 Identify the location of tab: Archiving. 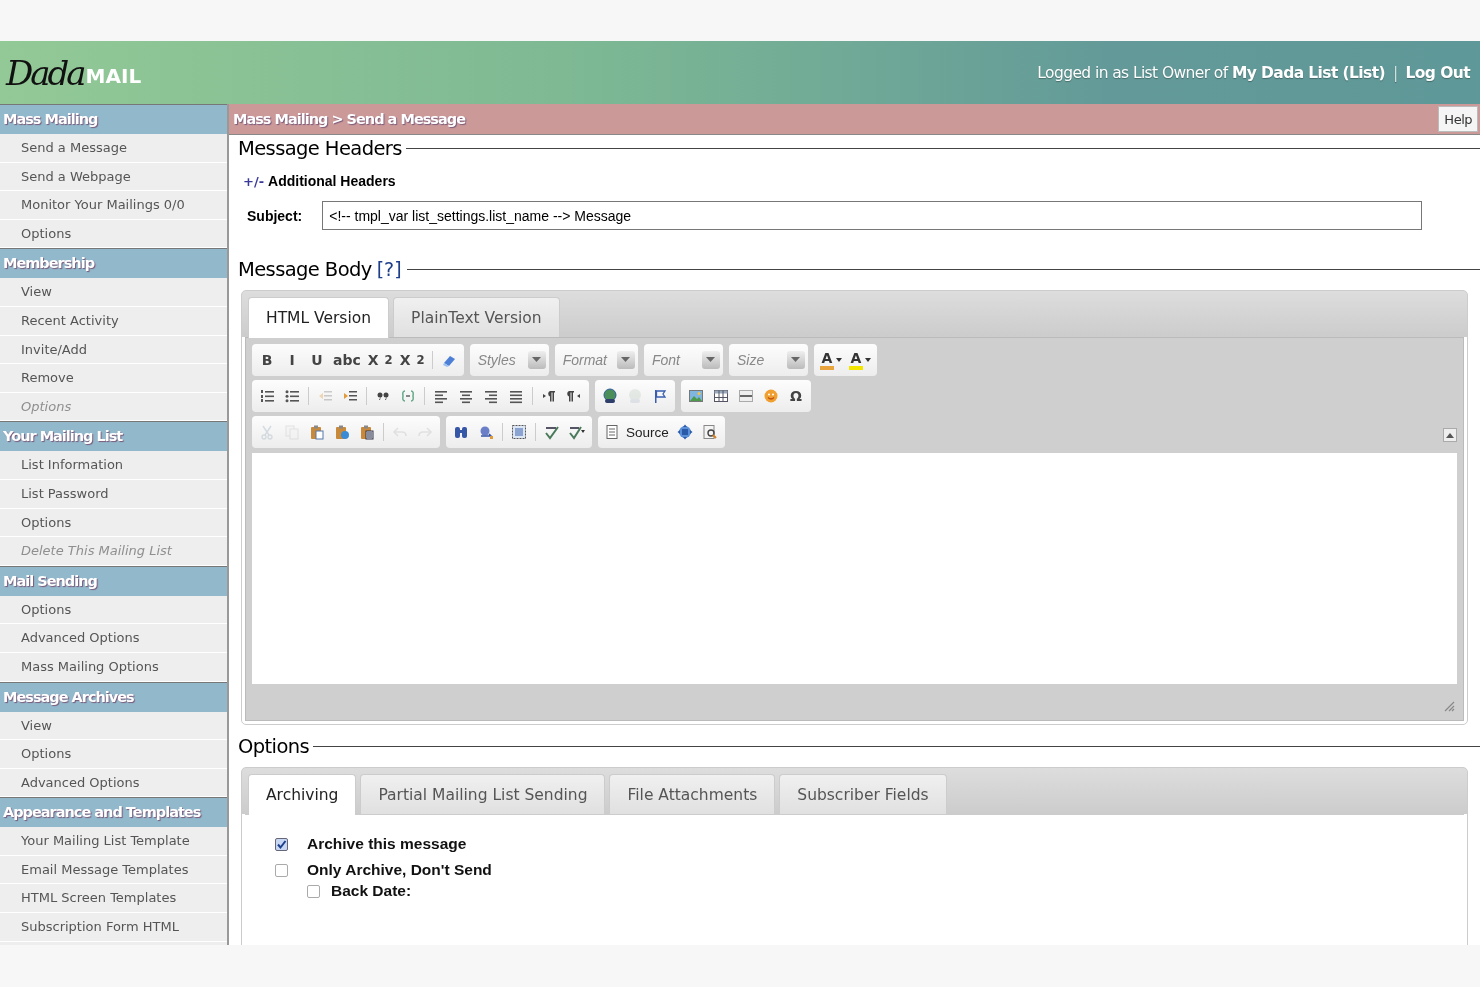
(302, 794).